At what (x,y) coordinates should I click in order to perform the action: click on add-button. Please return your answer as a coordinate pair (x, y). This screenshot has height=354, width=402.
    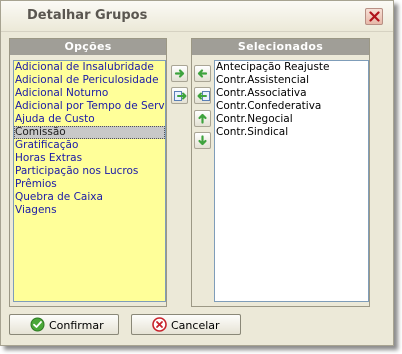
    Looking at the image, I should click on (179, 73).